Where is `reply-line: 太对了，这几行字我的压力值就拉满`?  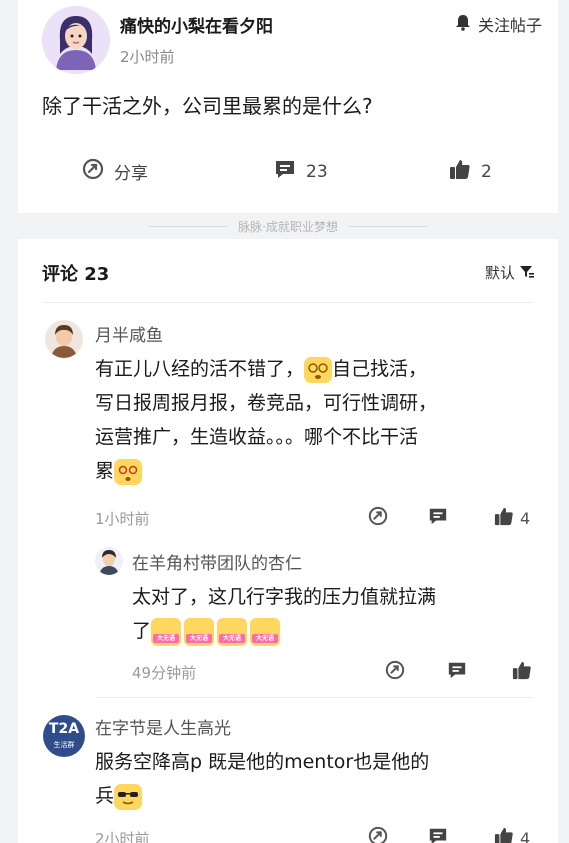
reply-line: 太对了，这几行字我的压力值就拉满 is located at coordinates (284, 597).